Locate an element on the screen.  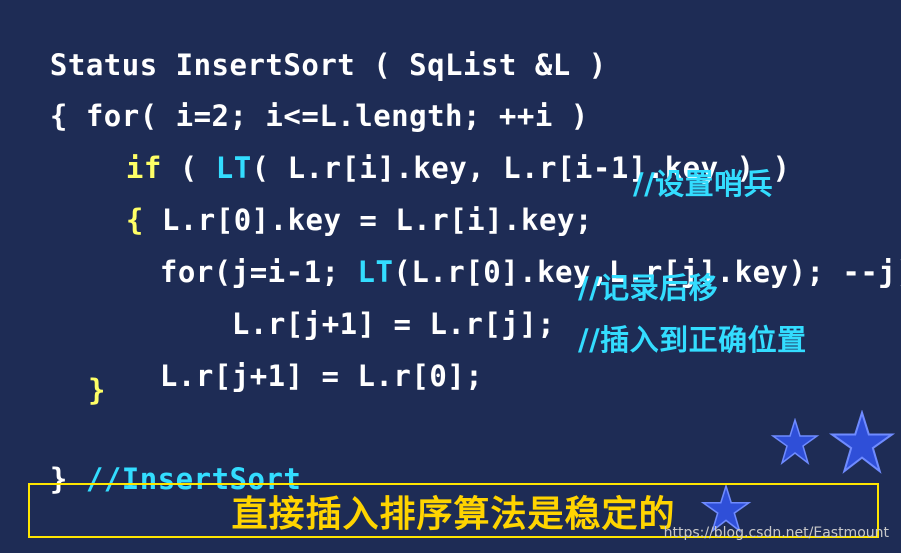
watermark: https://blog.csdn.net/Eastmount is located at coordinates (776, 533).